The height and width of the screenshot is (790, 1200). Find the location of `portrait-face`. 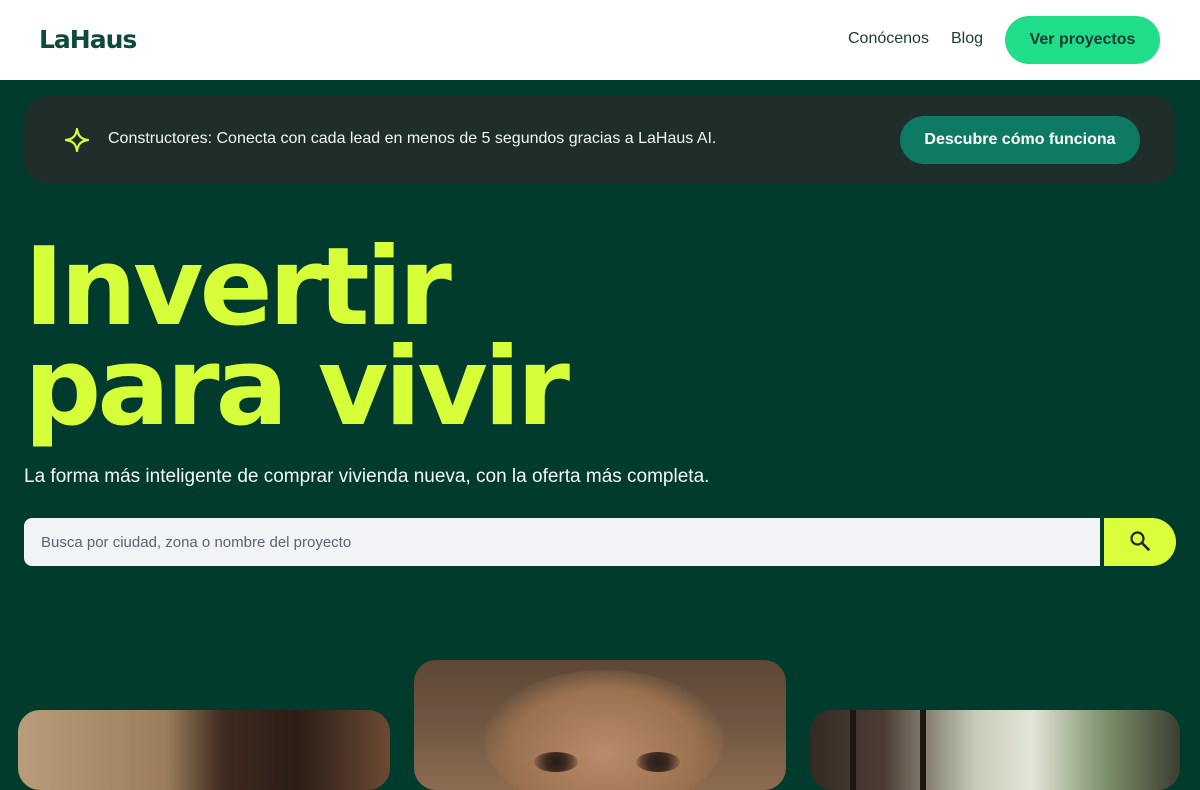

portrait-face is located at coordinates (604, 730).